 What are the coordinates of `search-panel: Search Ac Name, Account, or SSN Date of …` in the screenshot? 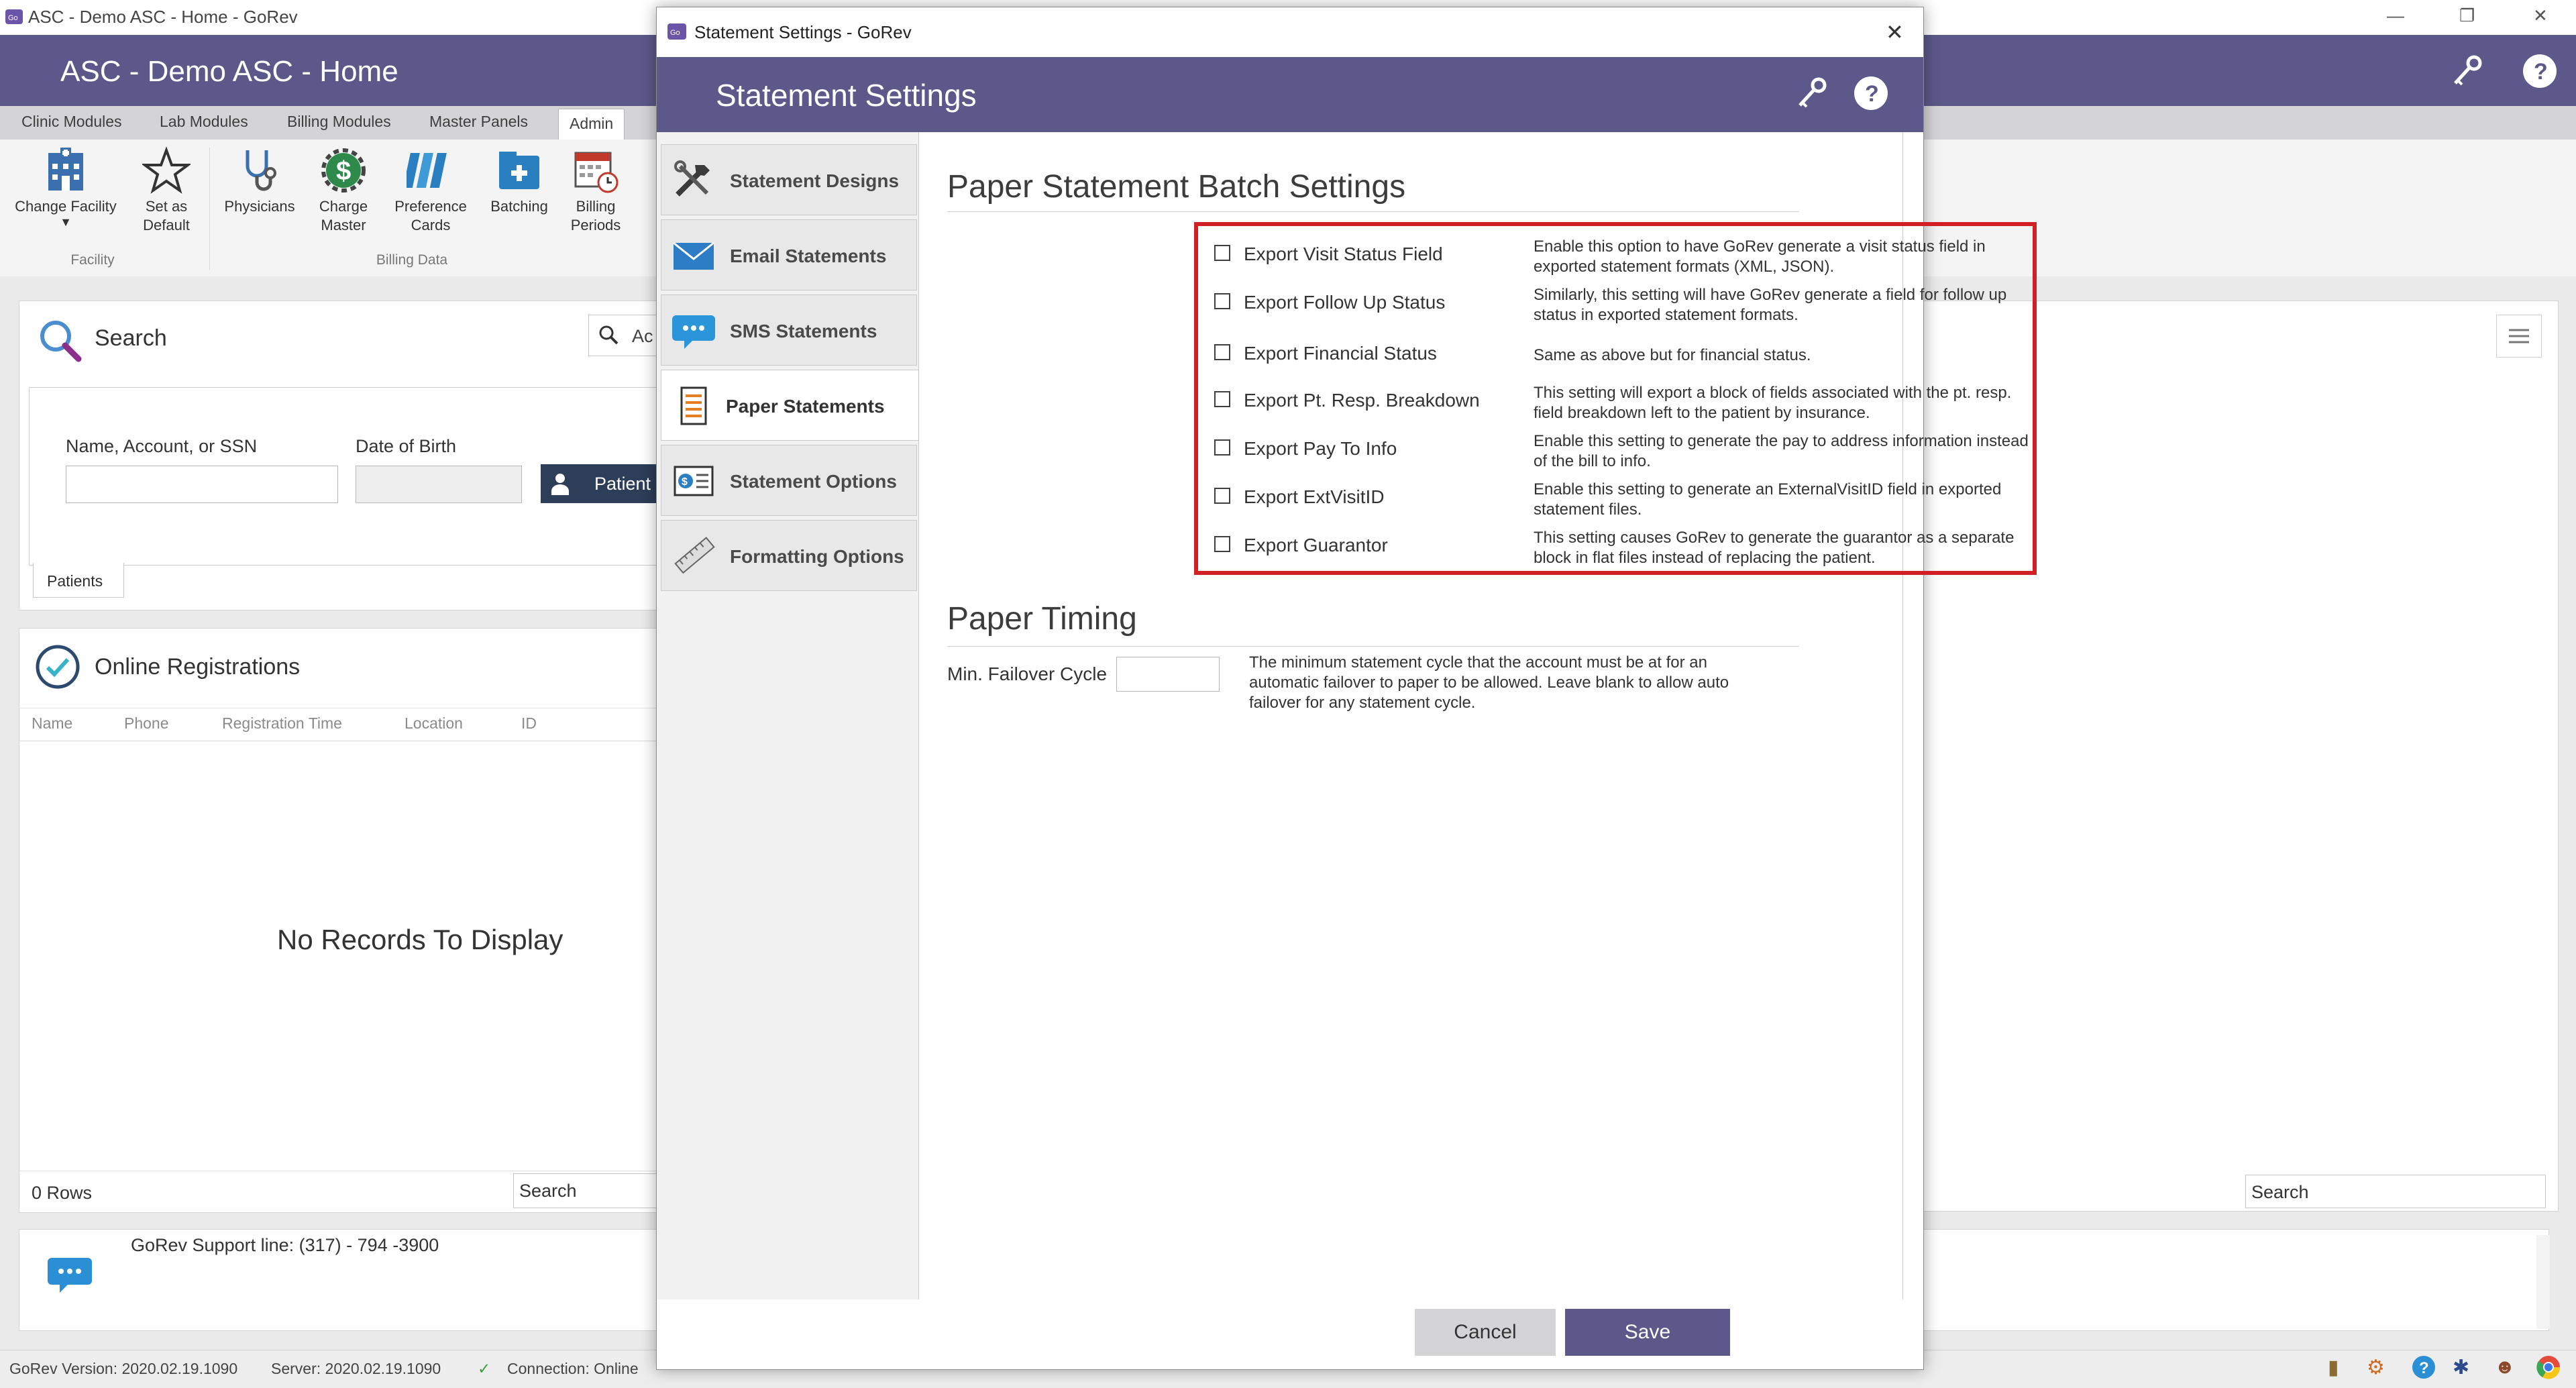 It's located at (353, 455).